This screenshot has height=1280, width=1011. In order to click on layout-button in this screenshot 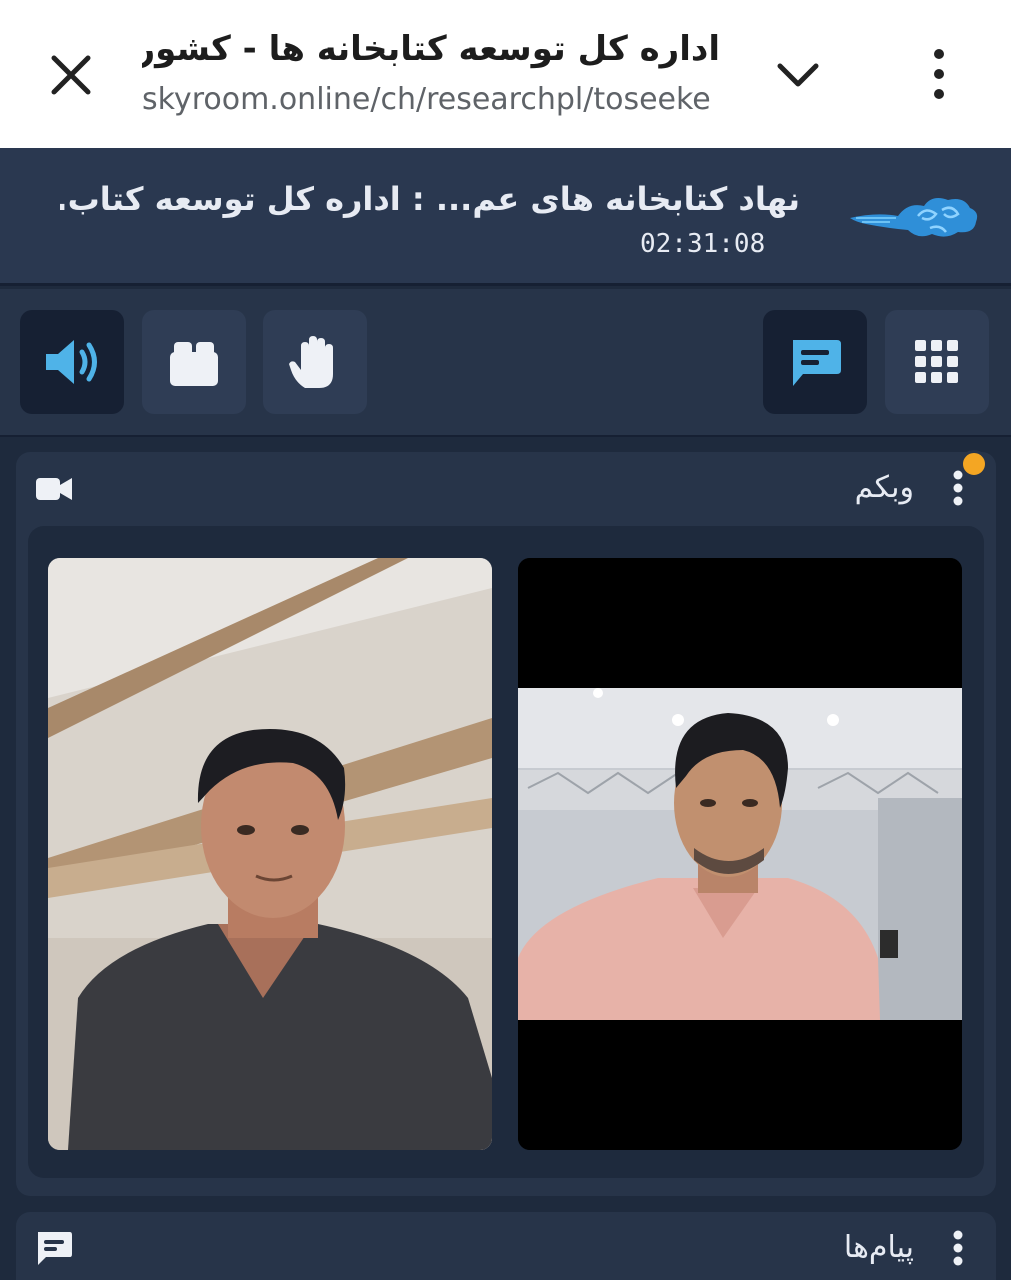, I will do `click(194, 362)`.